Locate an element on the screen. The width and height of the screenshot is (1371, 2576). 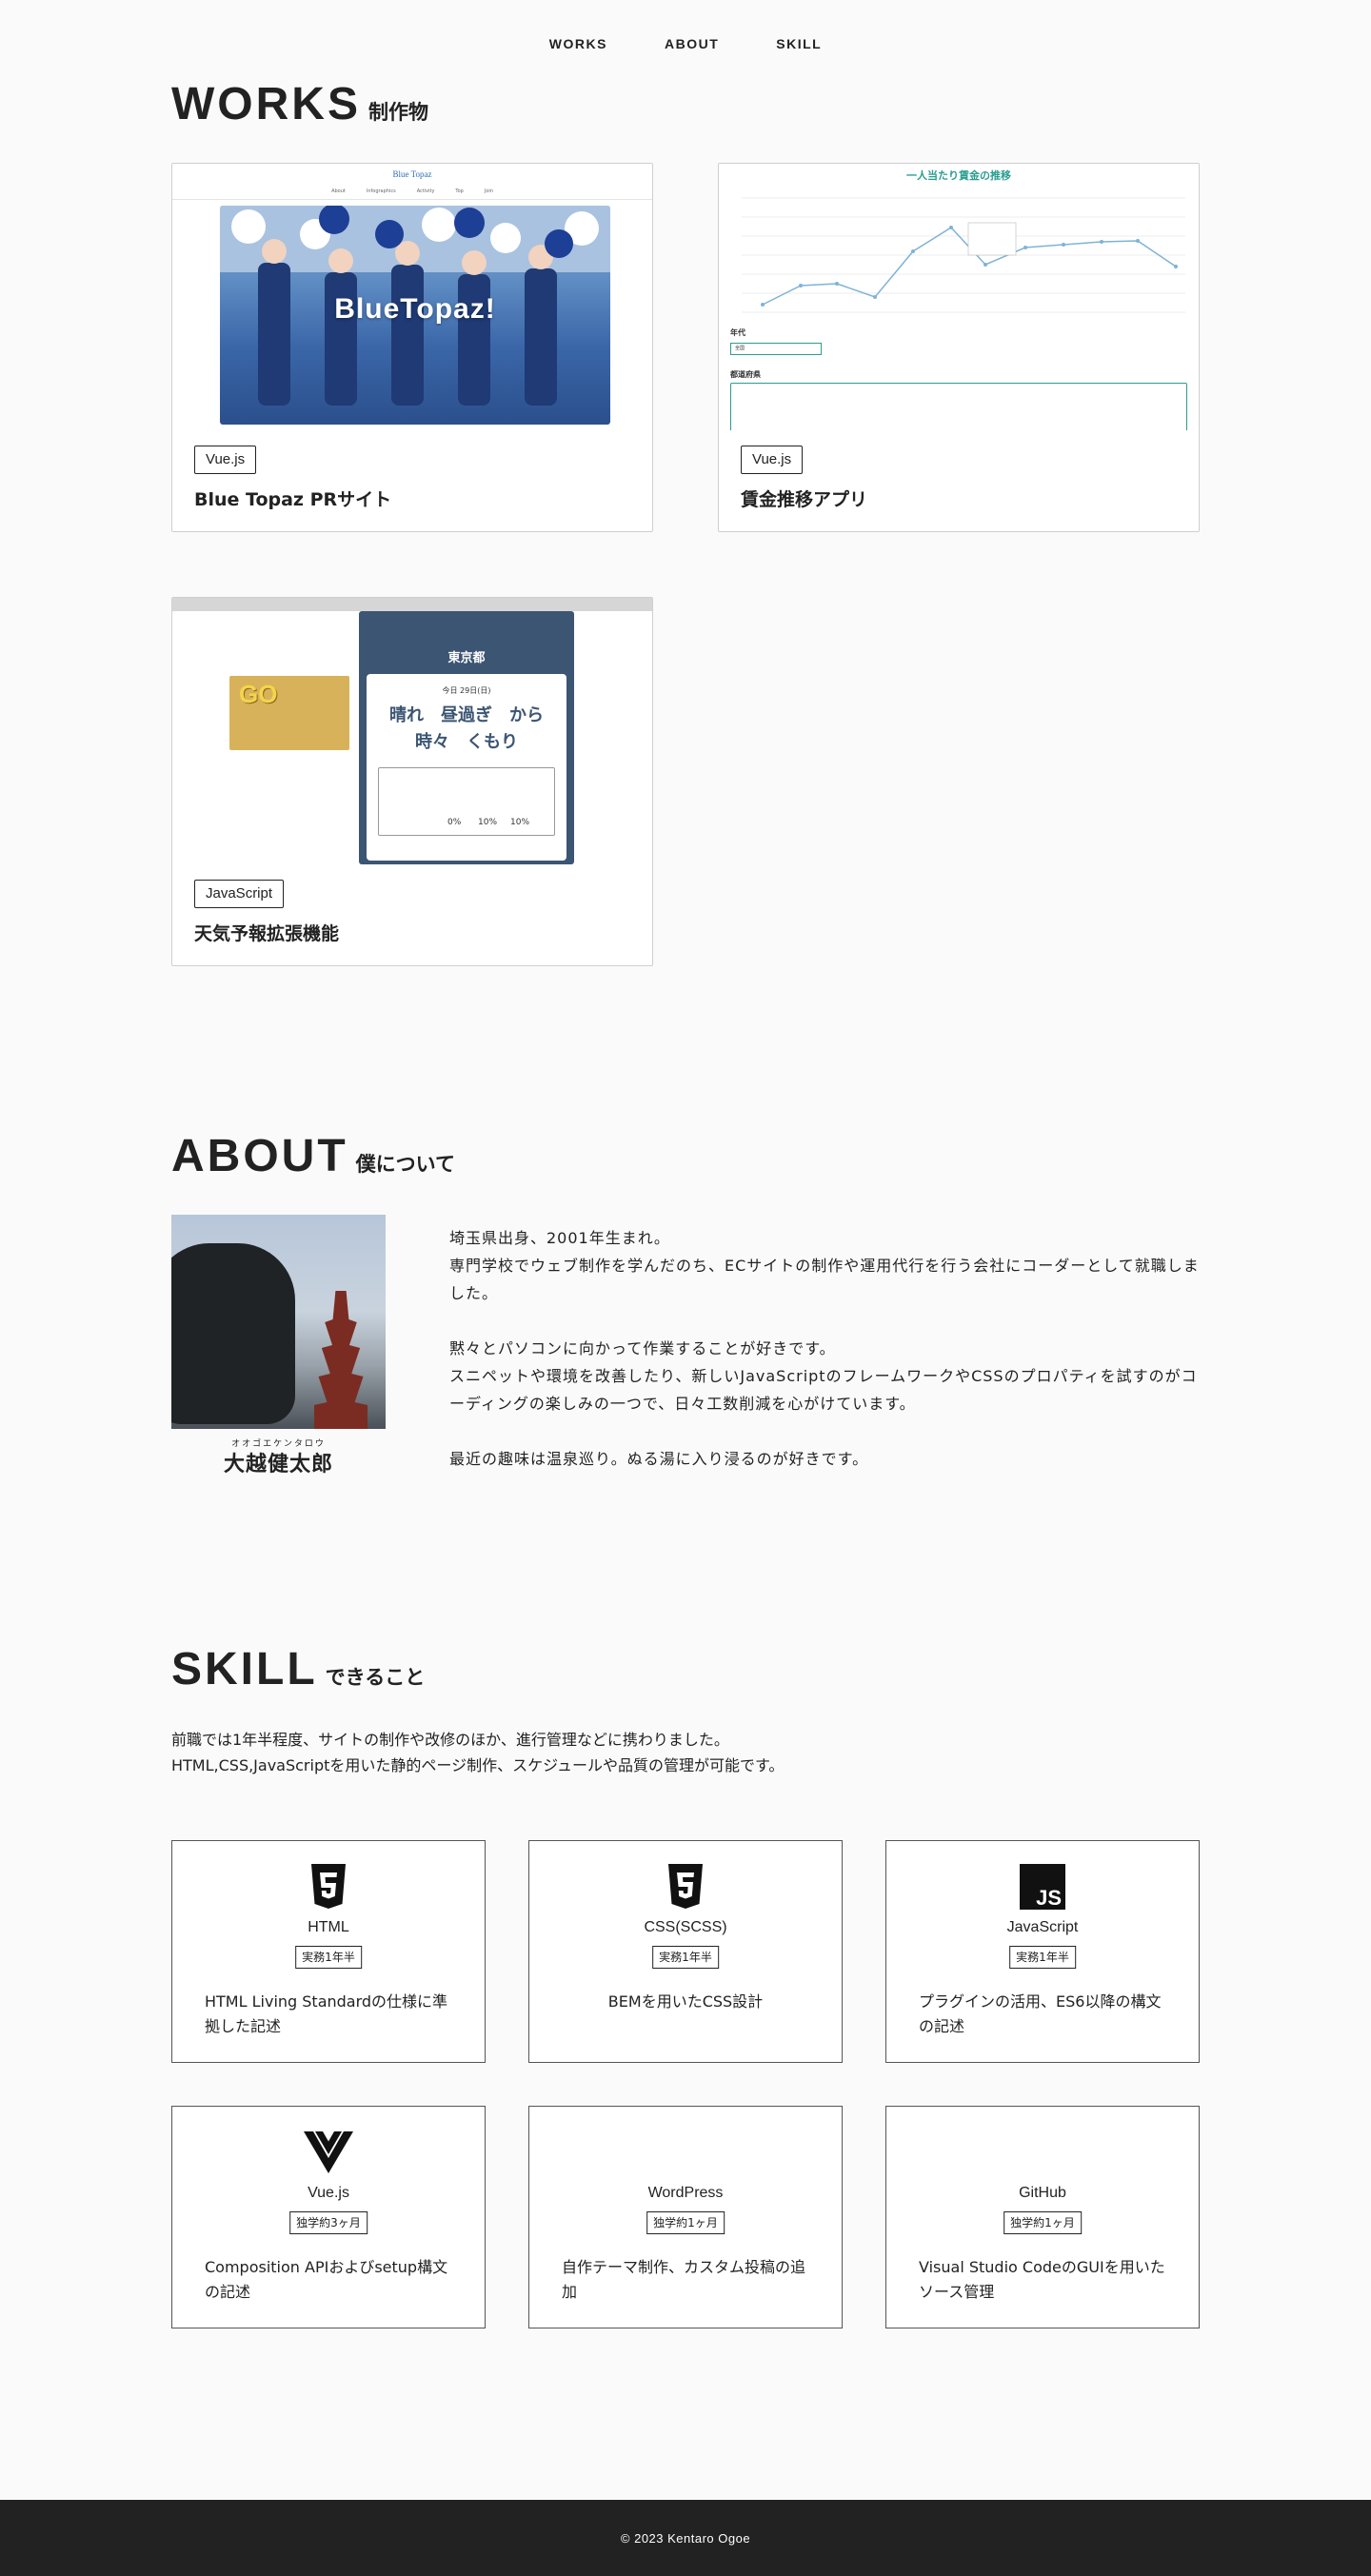
global-nav: WORKS ABOUT SKILL is located at coordinates (685, 43).